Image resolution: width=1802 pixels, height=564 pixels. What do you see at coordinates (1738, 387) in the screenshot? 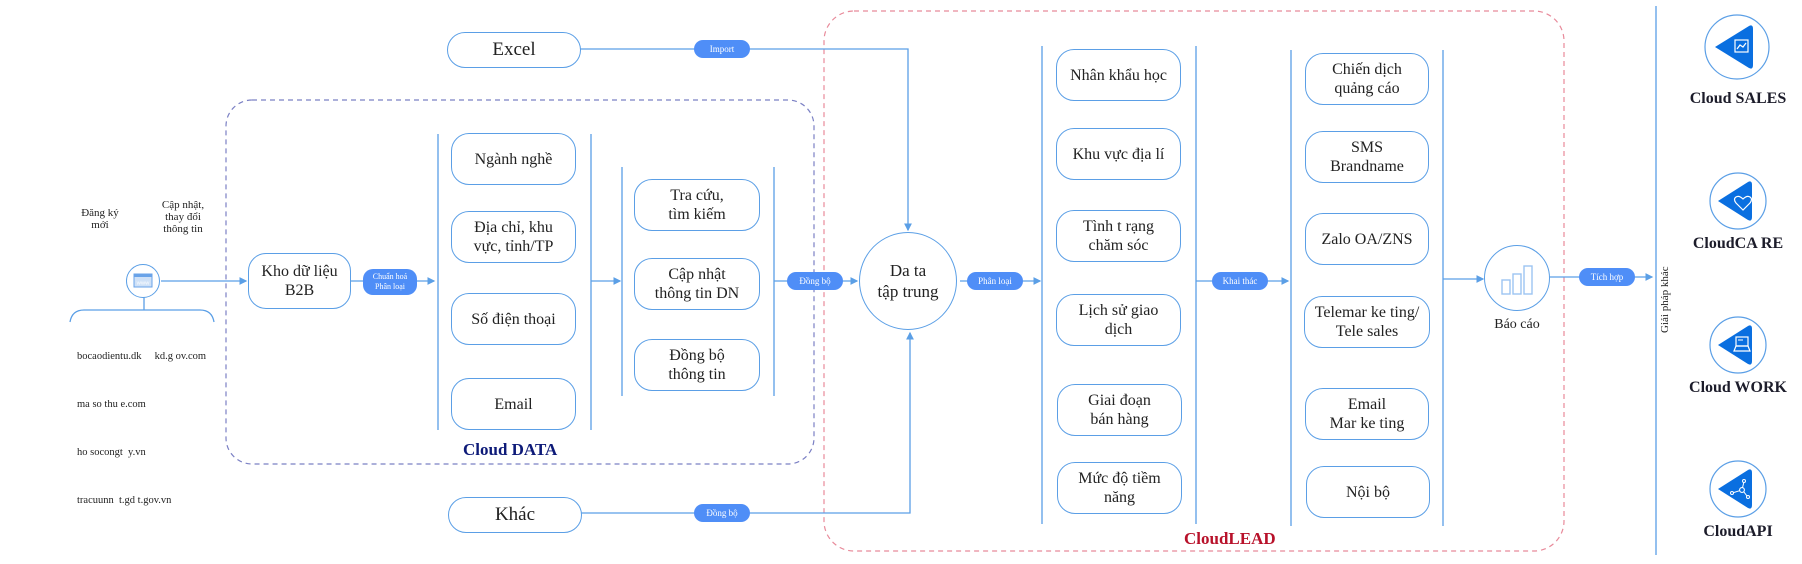
I see `product-label: Cloud WORK` at bounding box center [1738, 387].